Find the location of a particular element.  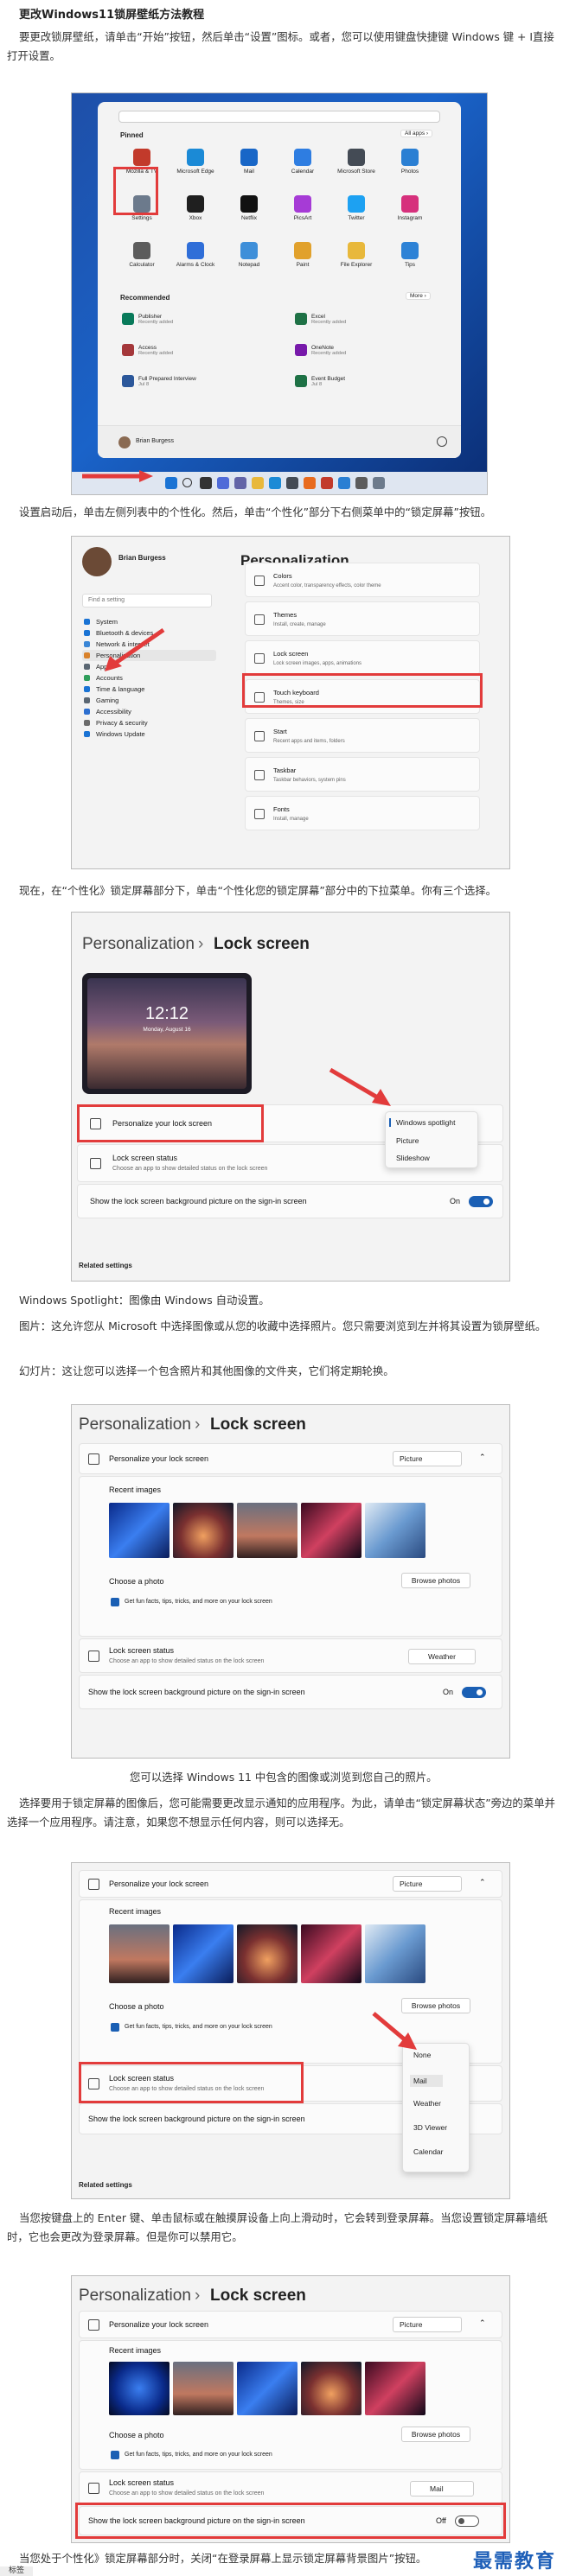

pinned-app: File Explorer is located at coordinates (356, 255).